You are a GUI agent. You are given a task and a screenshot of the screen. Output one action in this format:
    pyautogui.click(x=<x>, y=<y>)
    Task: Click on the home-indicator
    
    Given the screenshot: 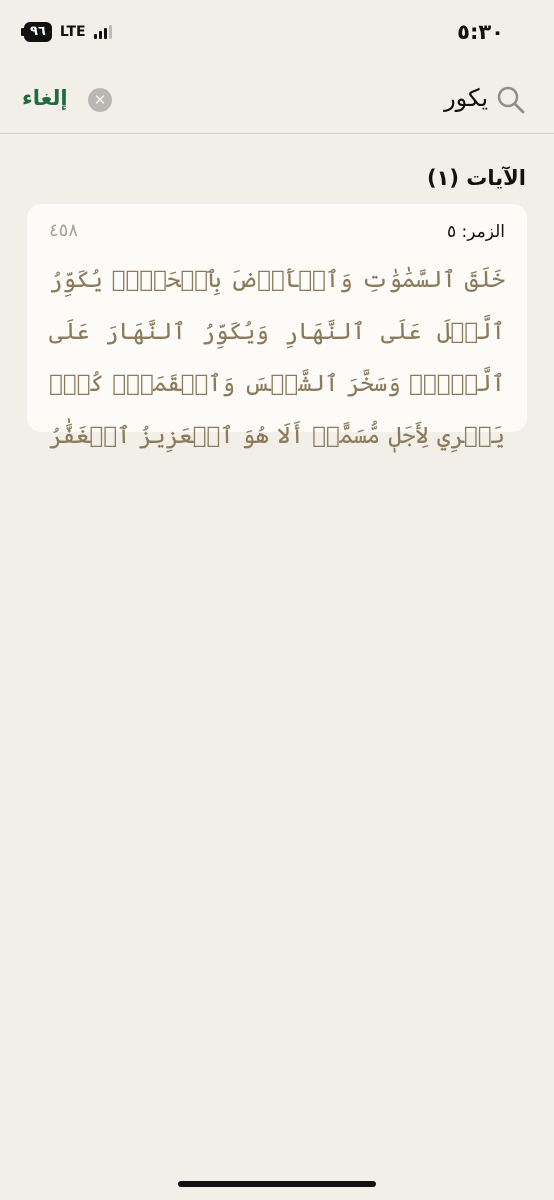 What is the action you would take?
    pyautogui.click(x=277, y=1184)
    